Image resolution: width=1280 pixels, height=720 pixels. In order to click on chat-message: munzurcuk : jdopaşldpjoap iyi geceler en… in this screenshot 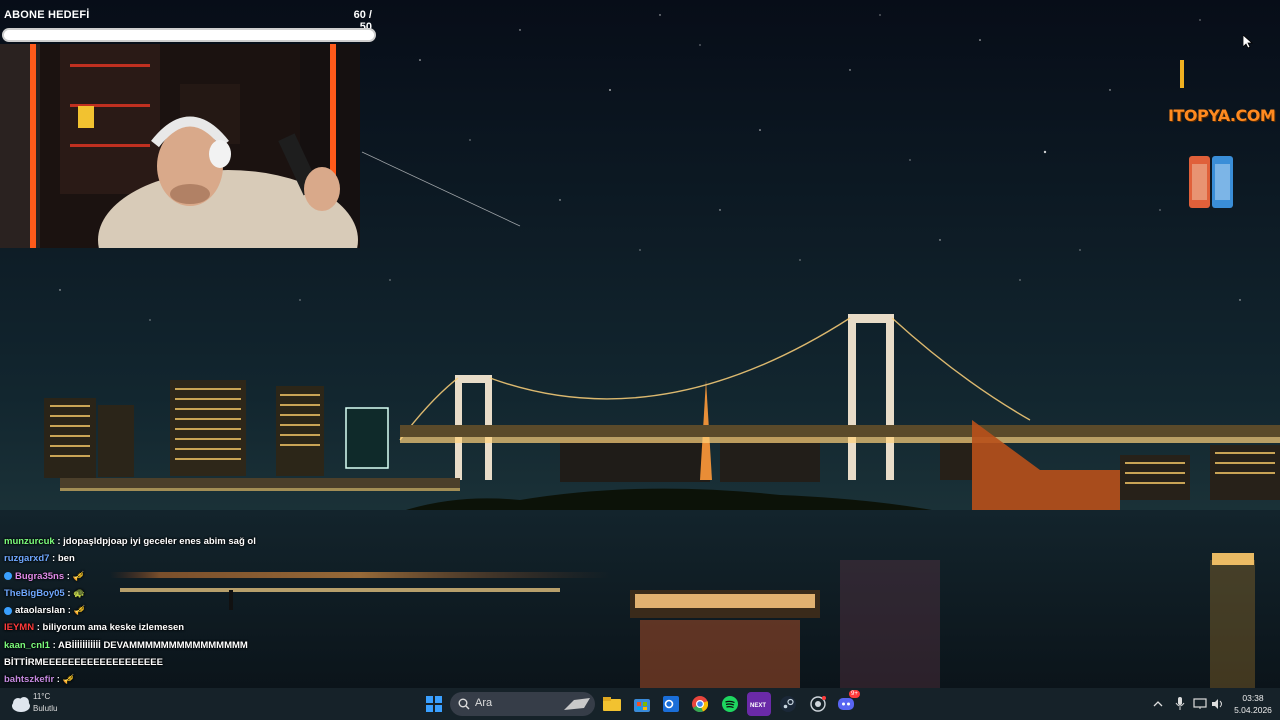, I will do `click(130, 541)`.